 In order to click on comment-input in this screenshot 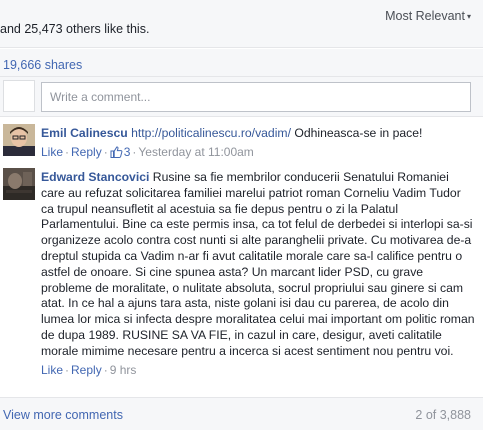, I will do `click(256, 97)`.